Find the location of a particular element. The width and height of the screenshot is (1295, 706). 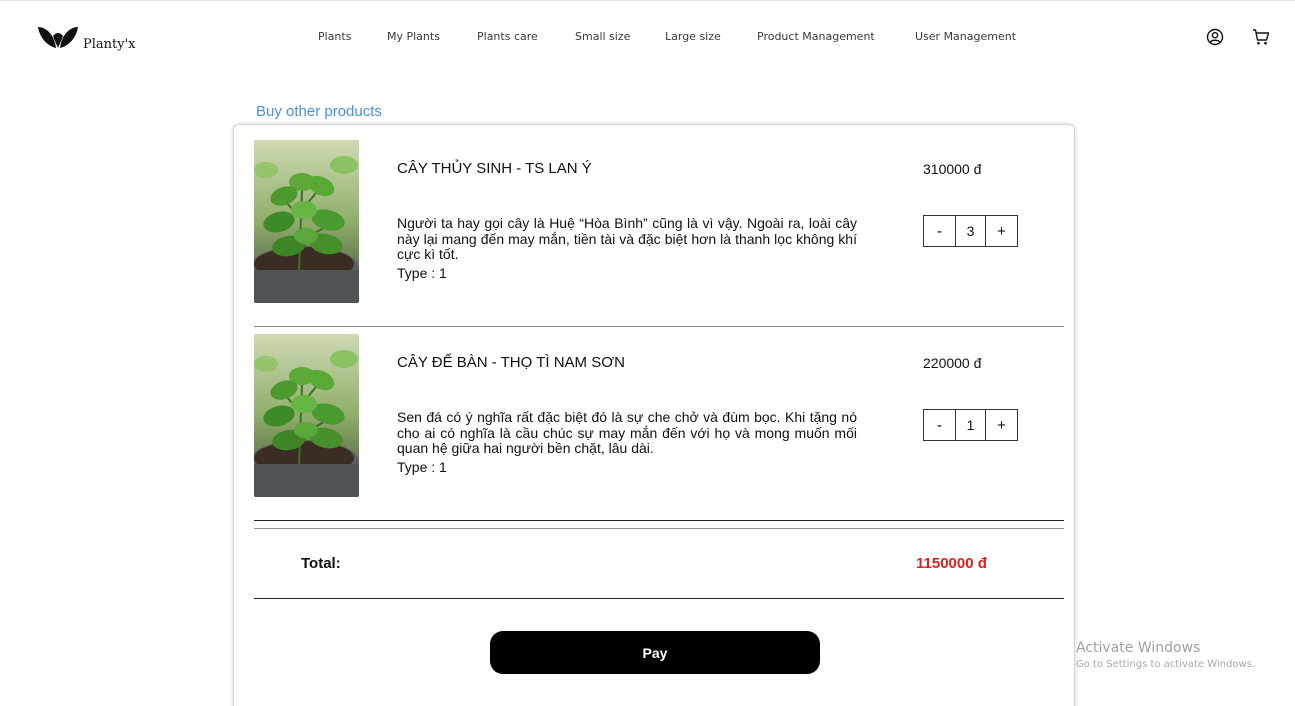

nav-plants: Plants is located at coordinates (334, 36).